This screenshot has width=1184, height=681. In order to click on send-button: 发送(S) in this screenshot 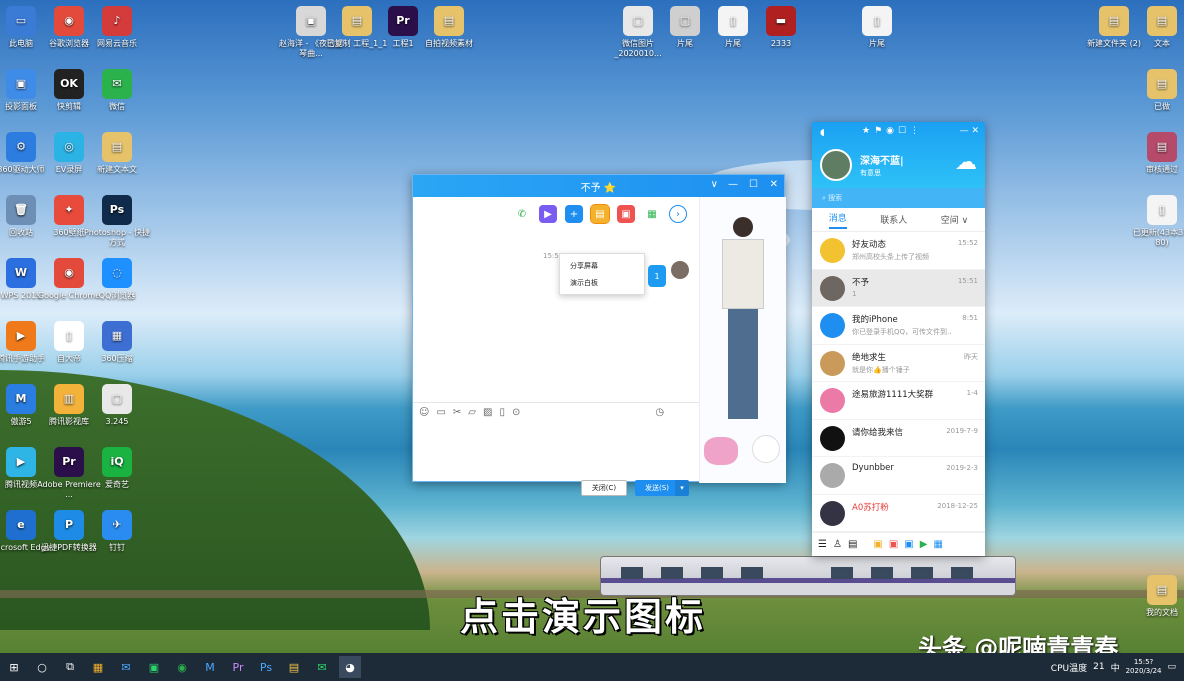, I will do `click(657, 488)`.